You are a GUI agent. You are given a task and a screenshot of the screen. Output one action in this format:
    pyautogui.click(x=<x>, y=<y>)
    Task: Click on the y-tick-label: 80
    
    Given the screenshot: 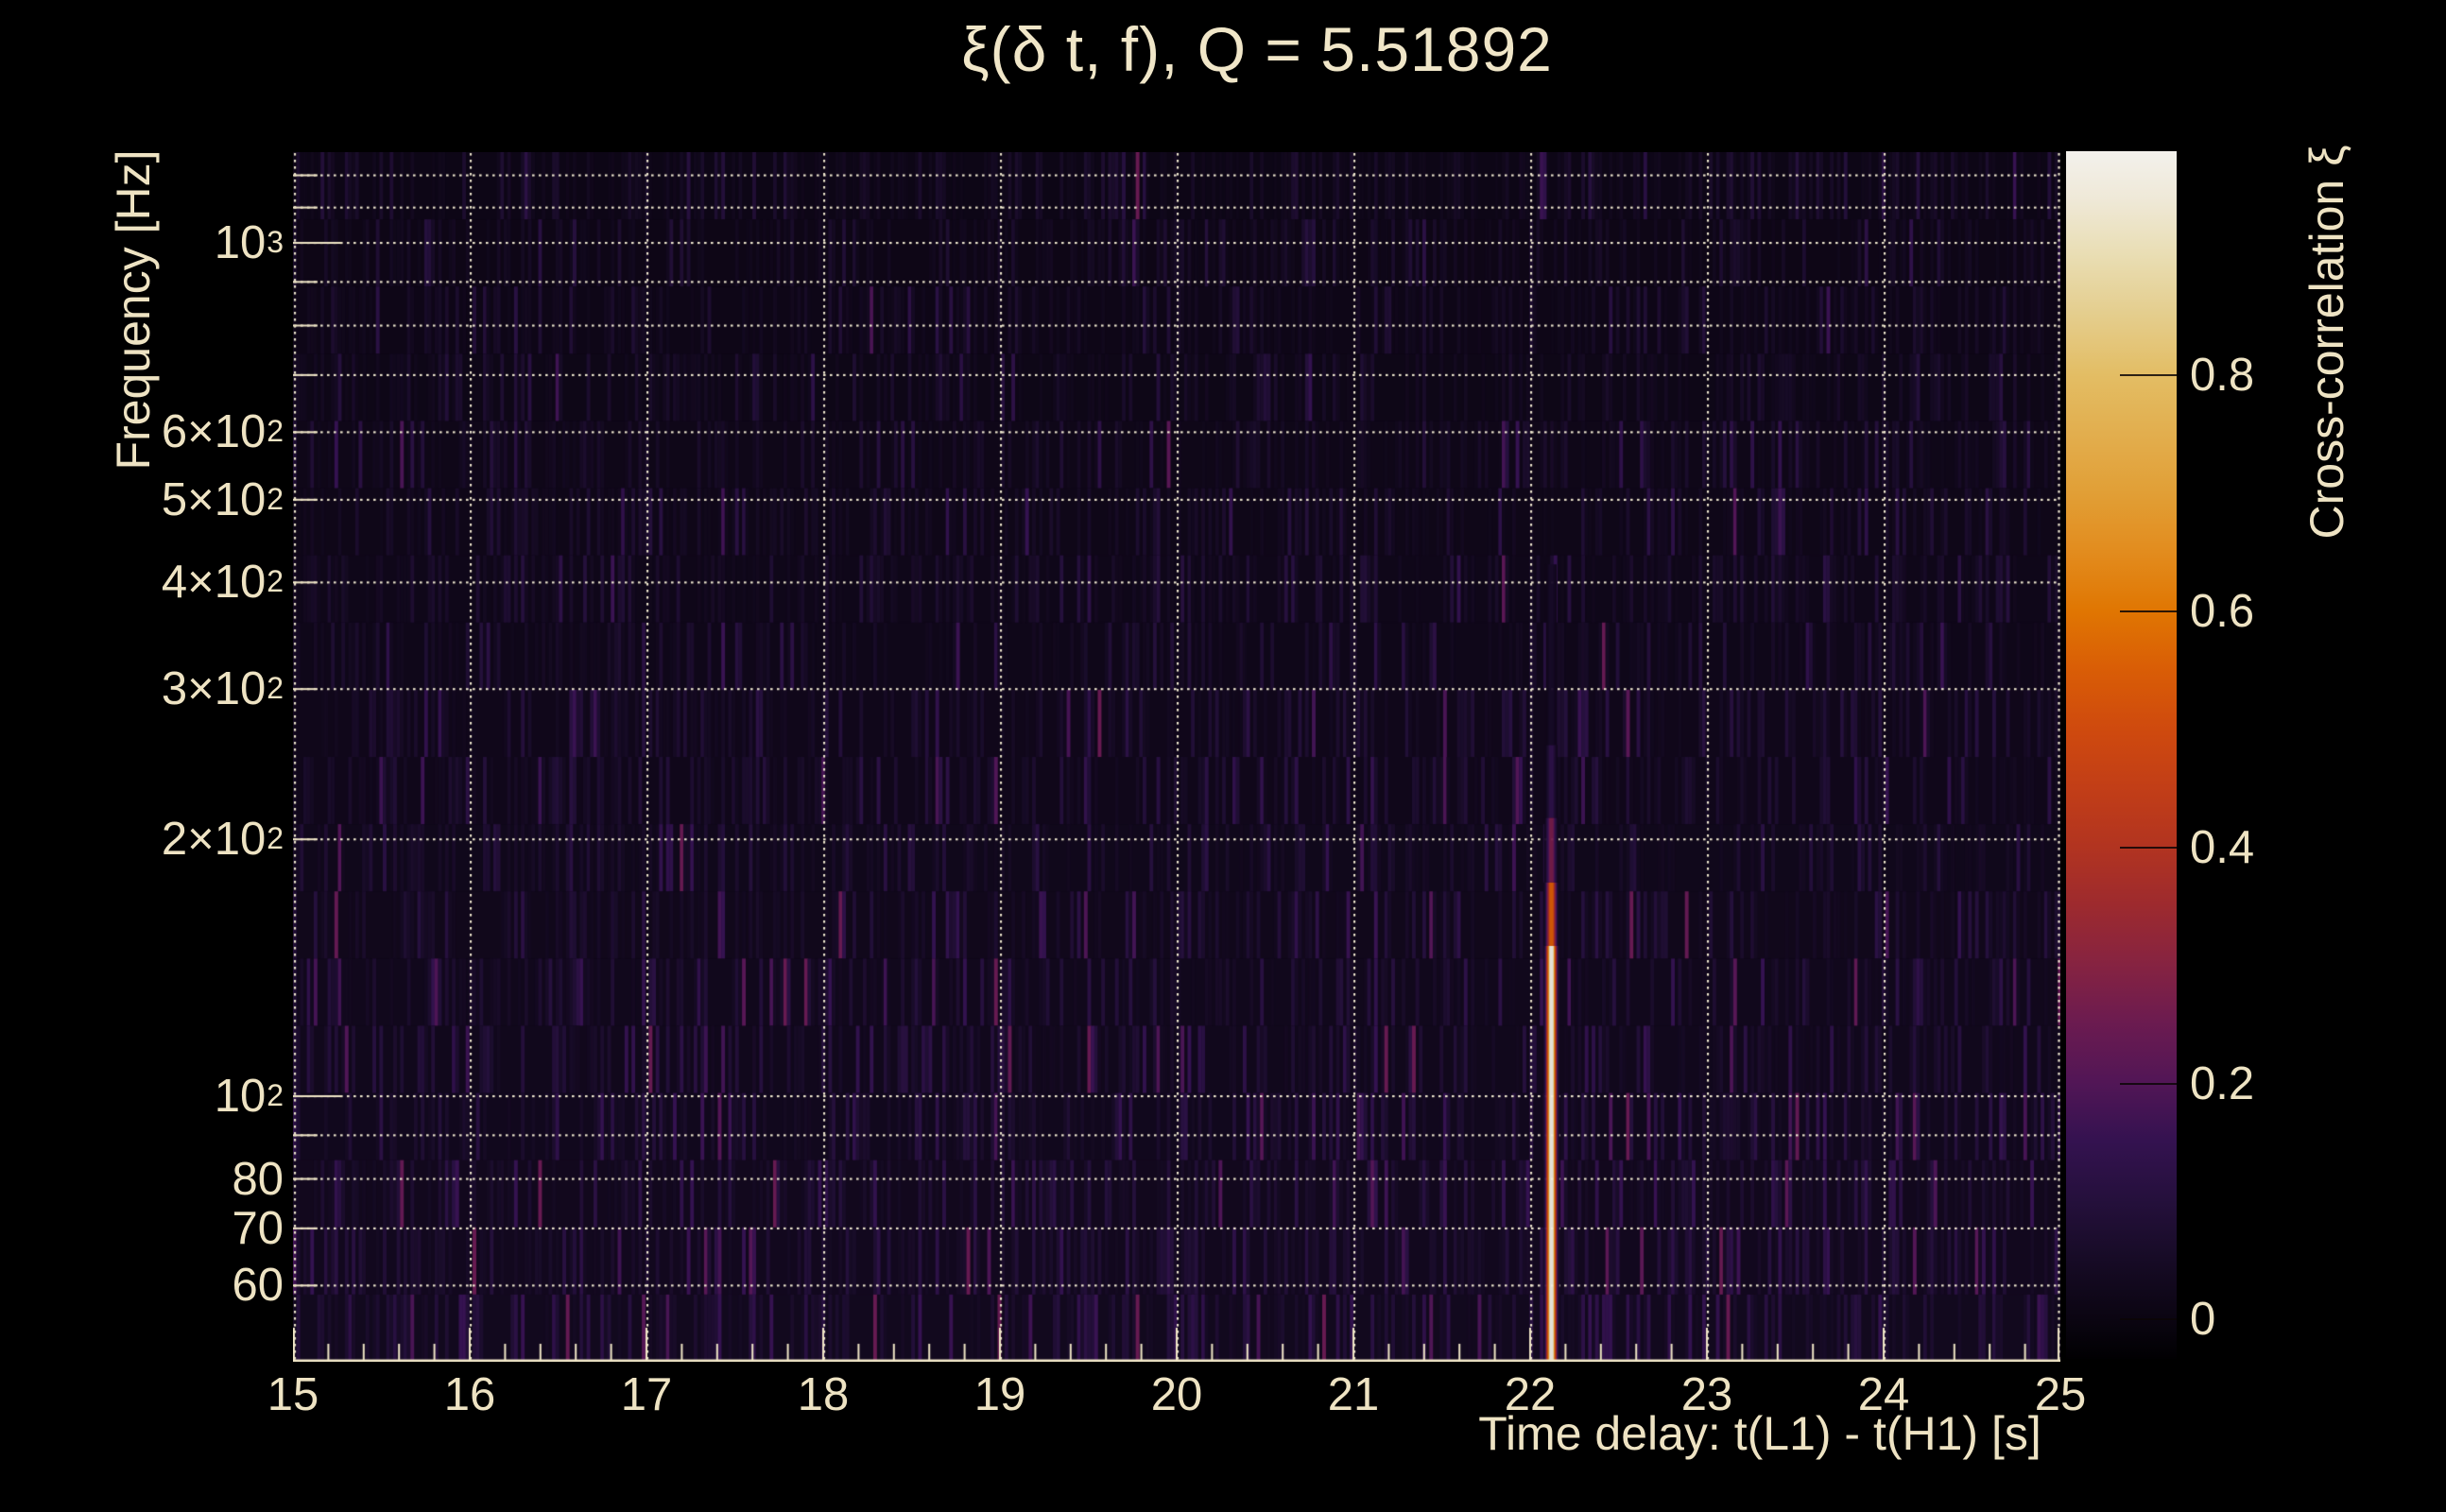 What is the action you would take?
    pyautogui.click(x=258, y=1179)
    